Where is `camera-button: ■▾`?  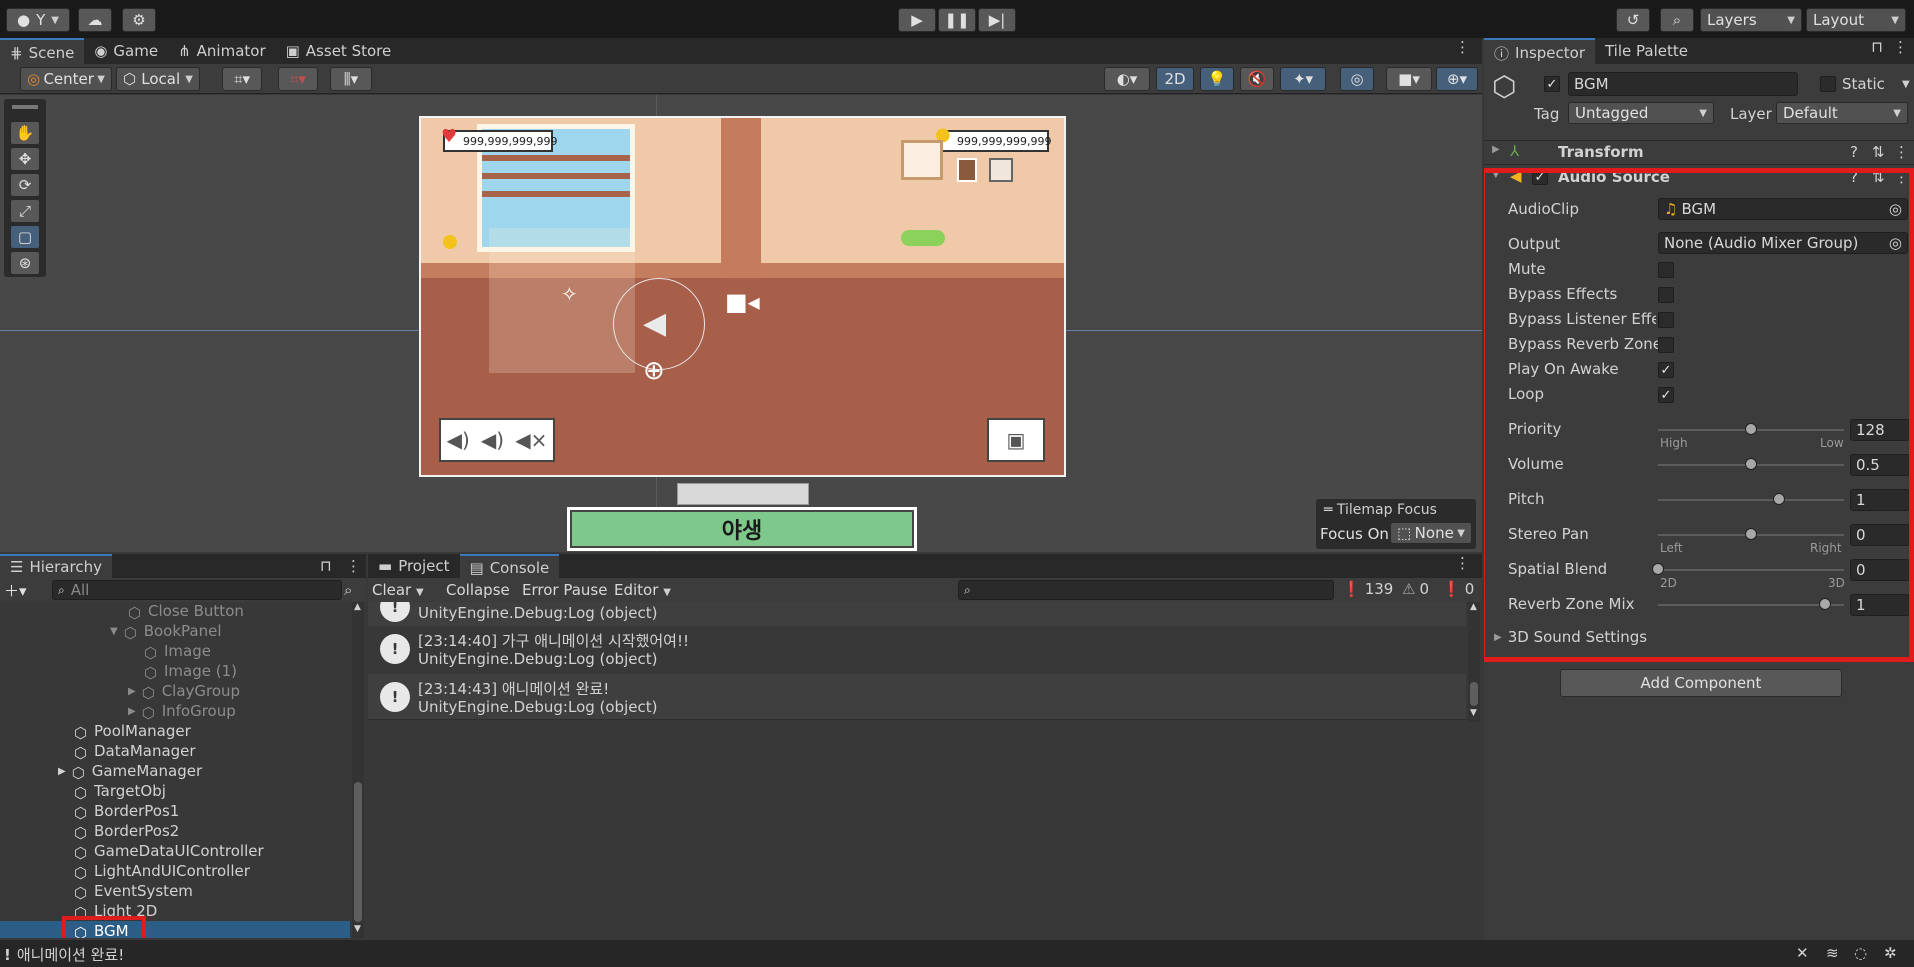 camera-button: ■▾ is located at coordinates (1409, 79).